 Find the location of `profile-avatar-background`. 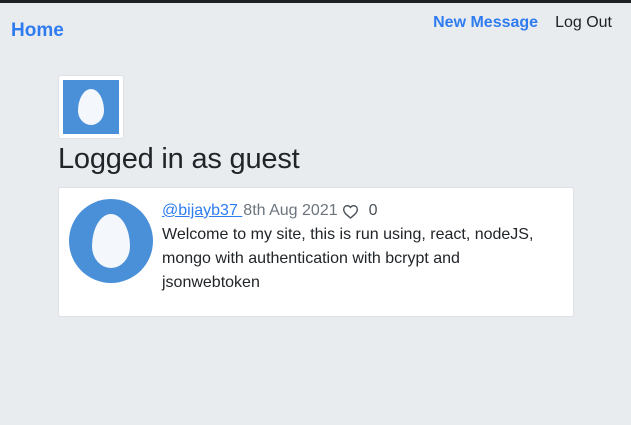

profile-avatar-background is located at coordinates (91, 107).